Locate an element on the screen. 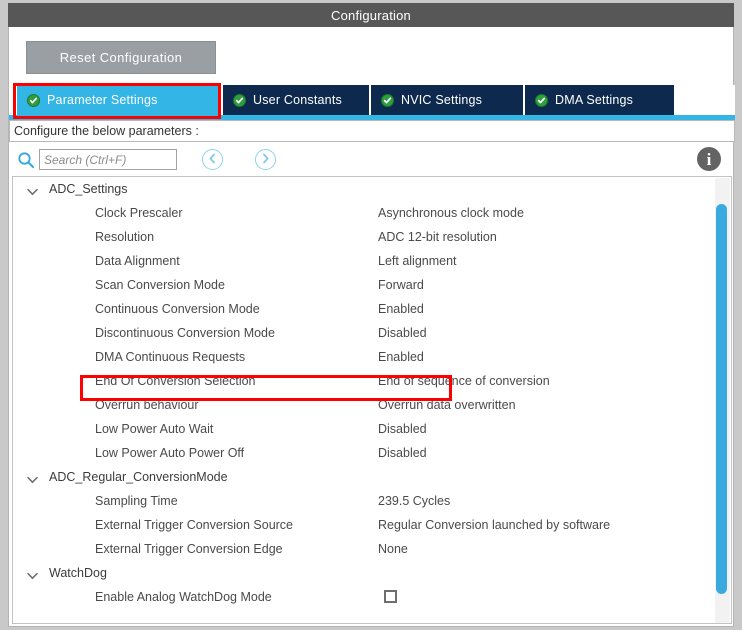 This screenshot has width=742, height=630. parameter-row: Low Power Auto Power Off Disabled is located at coordinates (372, 453).